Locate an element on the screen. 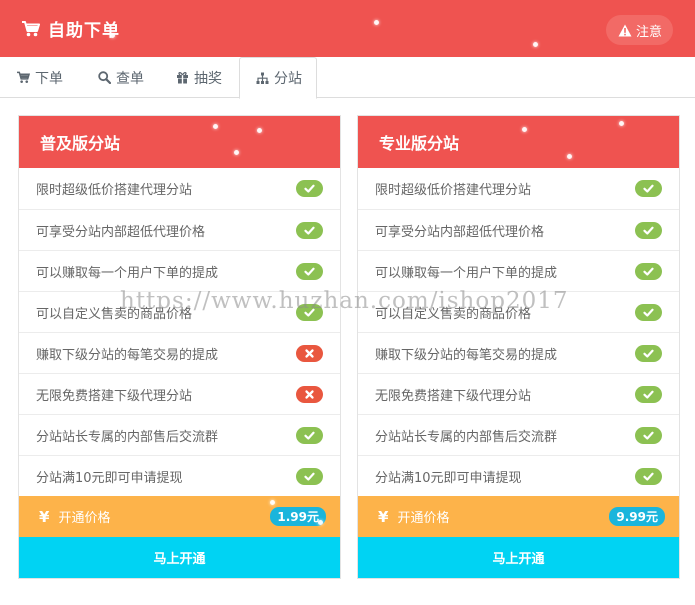  tab-order: 下单 is located at coordinates (40, 77).